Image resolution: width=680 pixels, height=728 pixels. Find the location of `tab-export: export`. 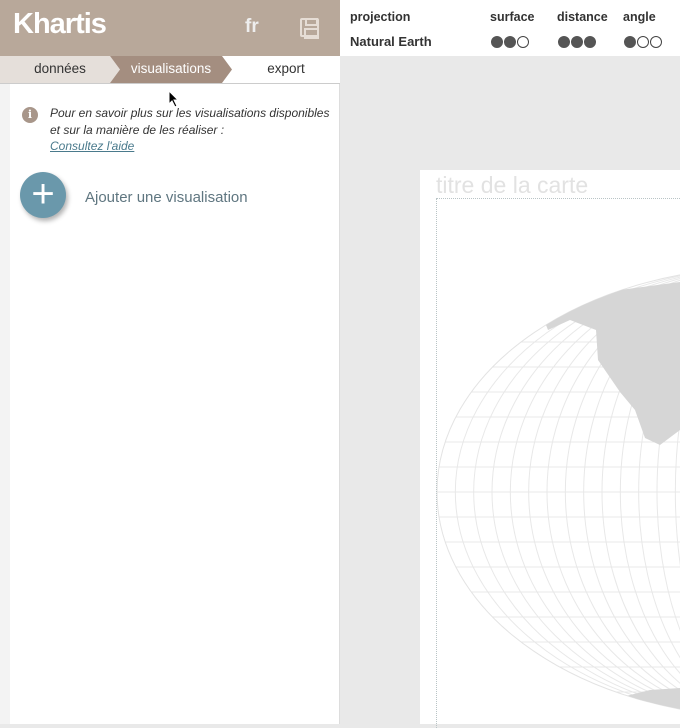

tab-export: export is located at coordinates (286, 69).